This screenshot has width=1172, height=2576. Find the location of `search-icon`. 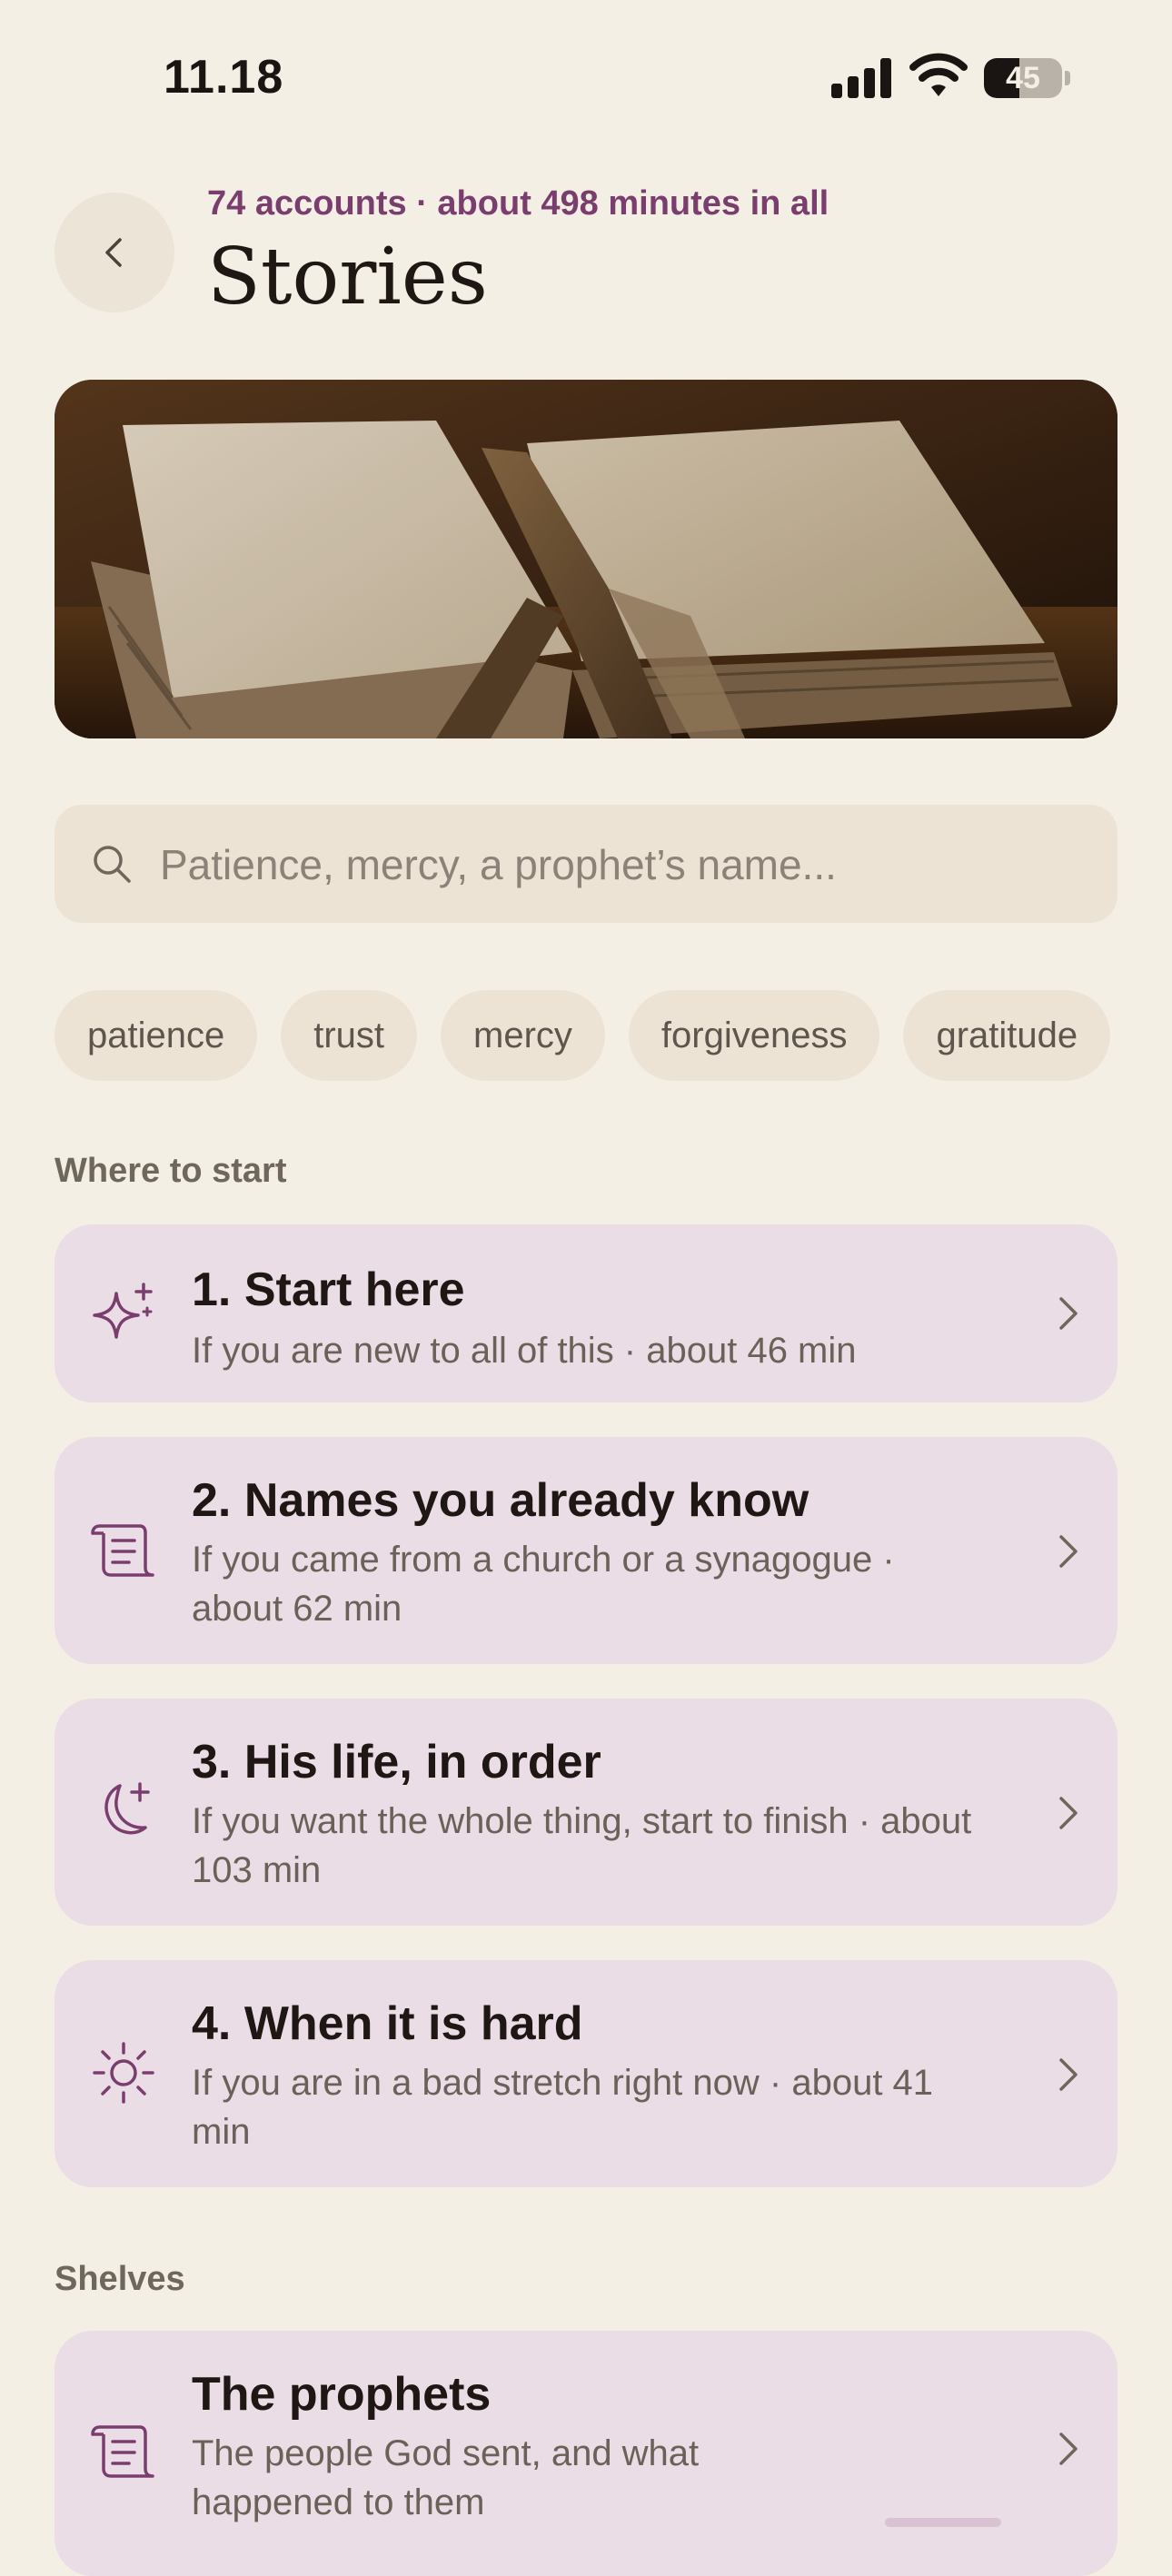

search-icon is located at coordinates (112, 864).